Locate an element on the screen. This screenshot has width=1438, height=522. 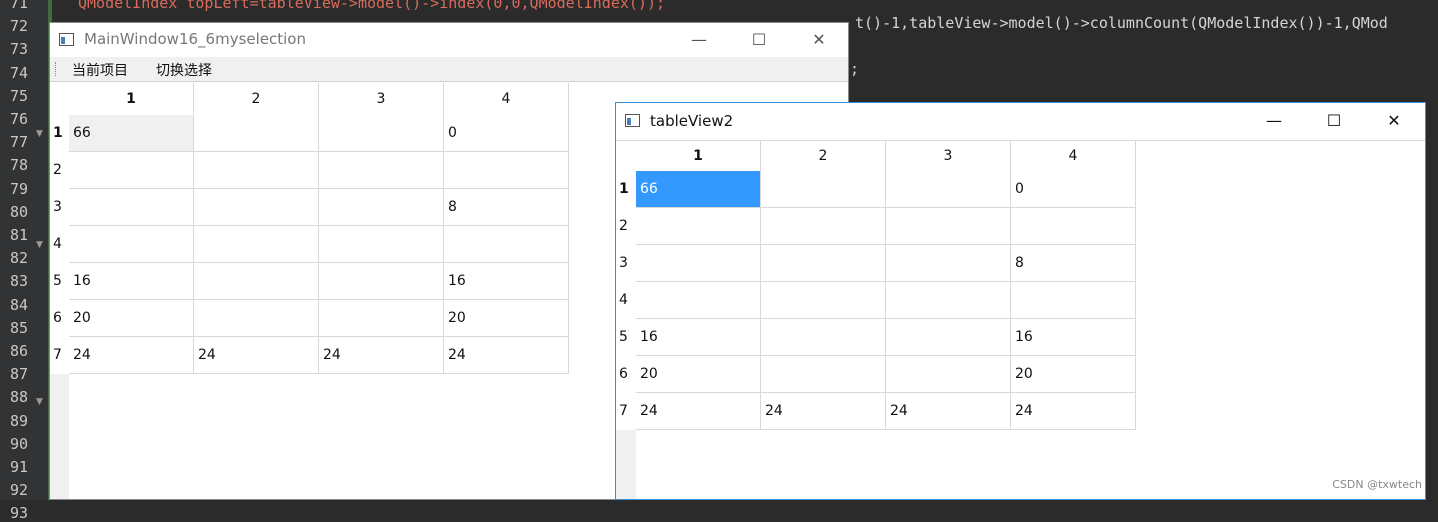
menu-toggle-selection: 切换选择 is located at coordinates (184, 70).